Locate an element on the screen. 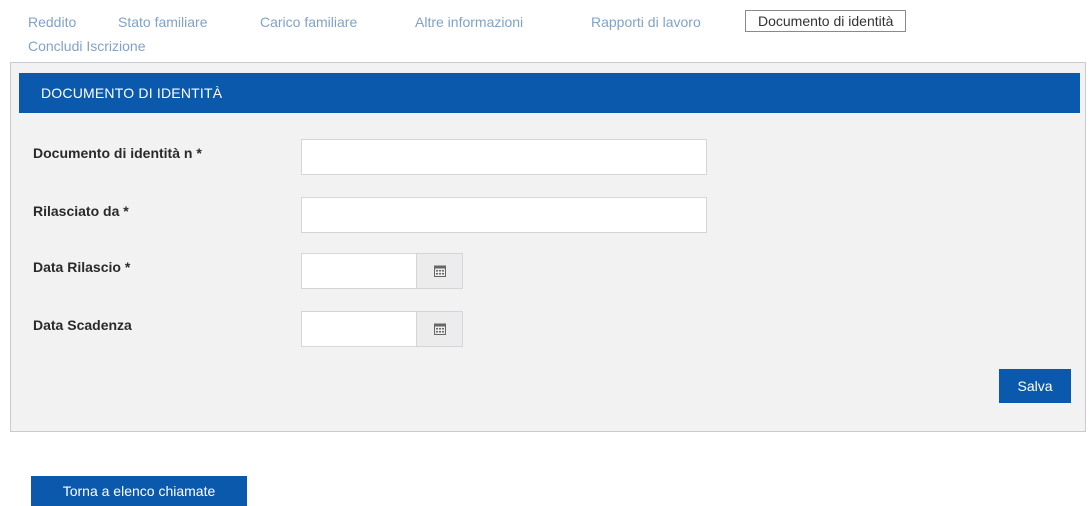 This screenshot has height=506, width=1091. tab-stato-familiare: Stato familiare is located at coordinates (162, 22).